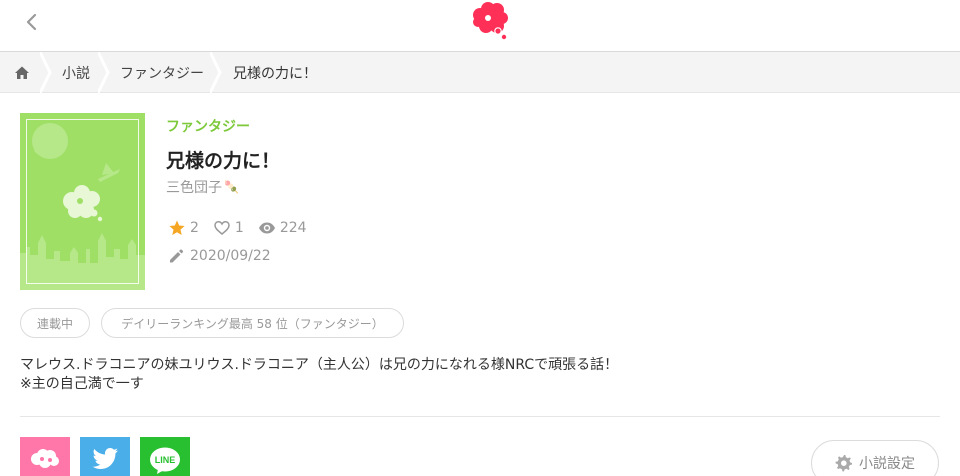 The image size is (960, 476). I want to click on like-stat: 1, so click(228, 228).